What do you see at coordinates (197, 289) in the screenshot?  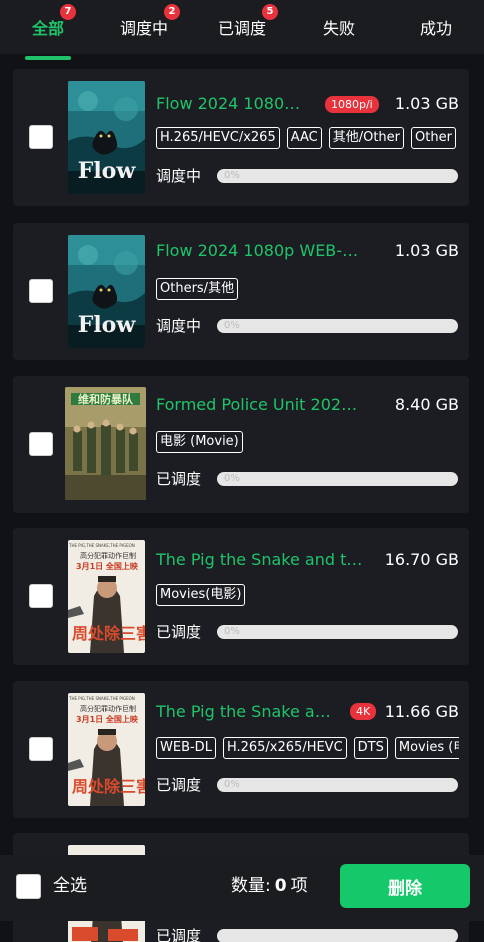 I see `category-tag: Others/其他` at bounding box center [197, 289].